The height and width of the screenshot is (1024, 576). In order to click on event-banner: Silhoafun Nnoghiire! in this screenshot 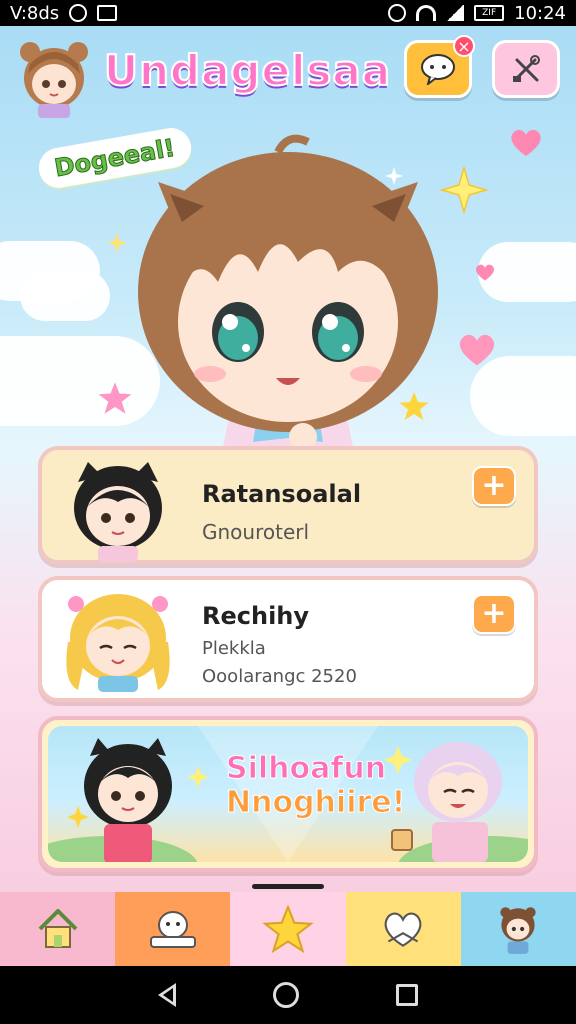, I will do `click(288, 794)`.